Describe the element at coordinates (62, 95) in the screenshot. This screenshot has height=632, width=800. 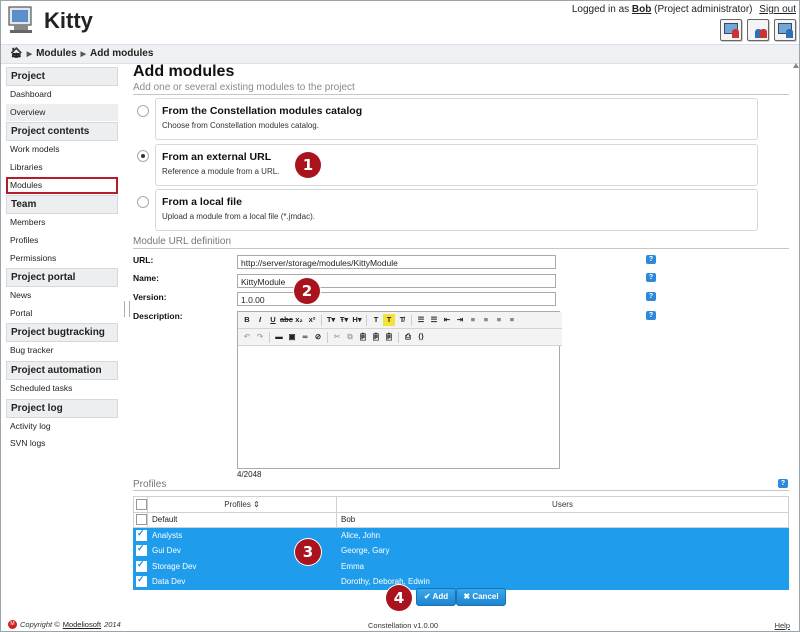
I see `sidebar-item-dashboard: Dashboard` at that location.